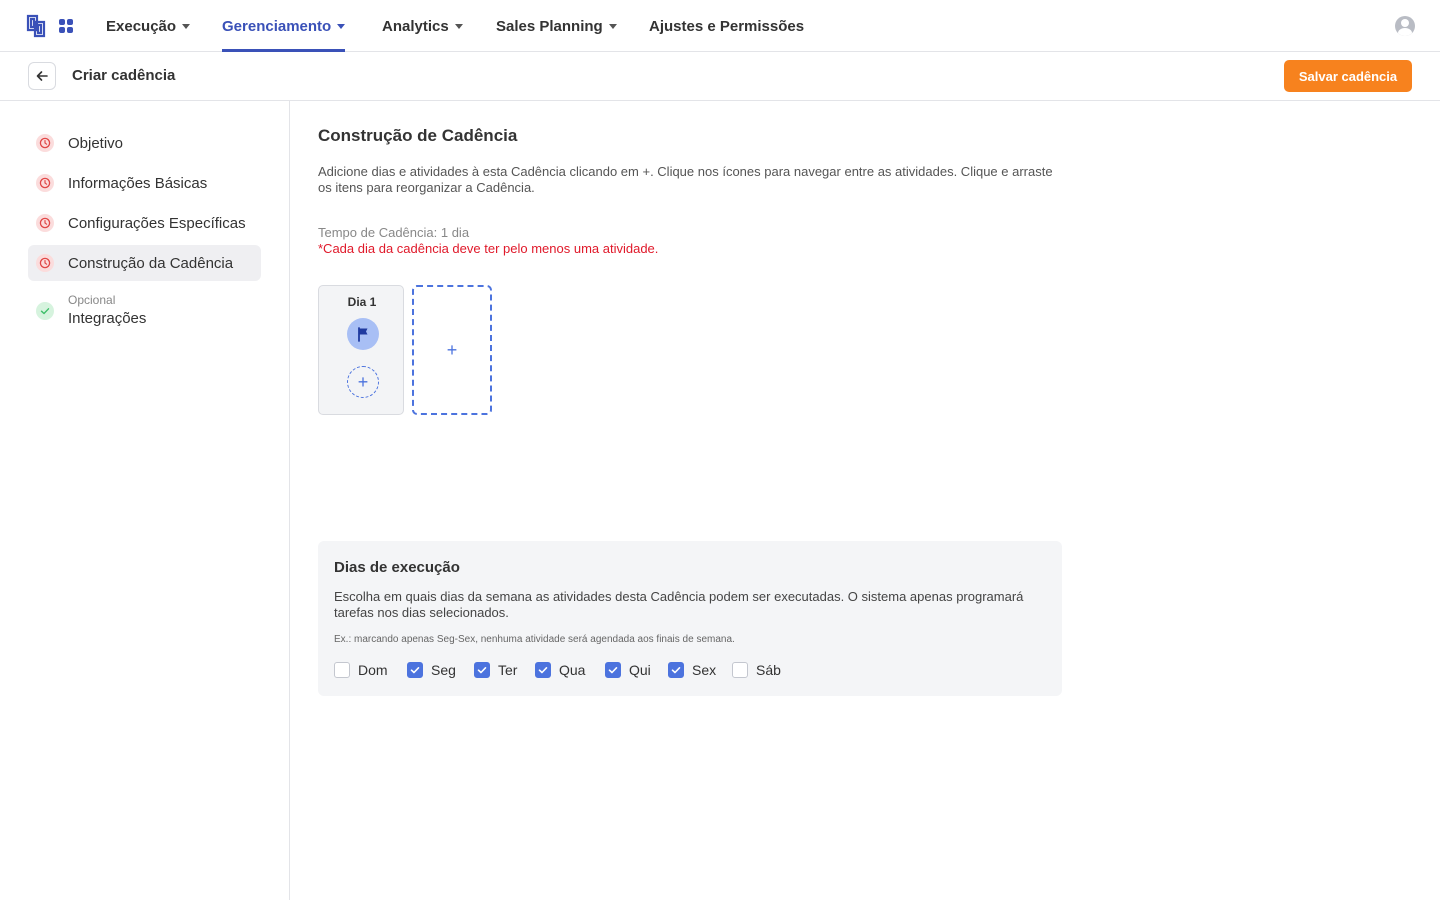  I want to click on execution-days-title: Dias de execução, so click(397, 567).